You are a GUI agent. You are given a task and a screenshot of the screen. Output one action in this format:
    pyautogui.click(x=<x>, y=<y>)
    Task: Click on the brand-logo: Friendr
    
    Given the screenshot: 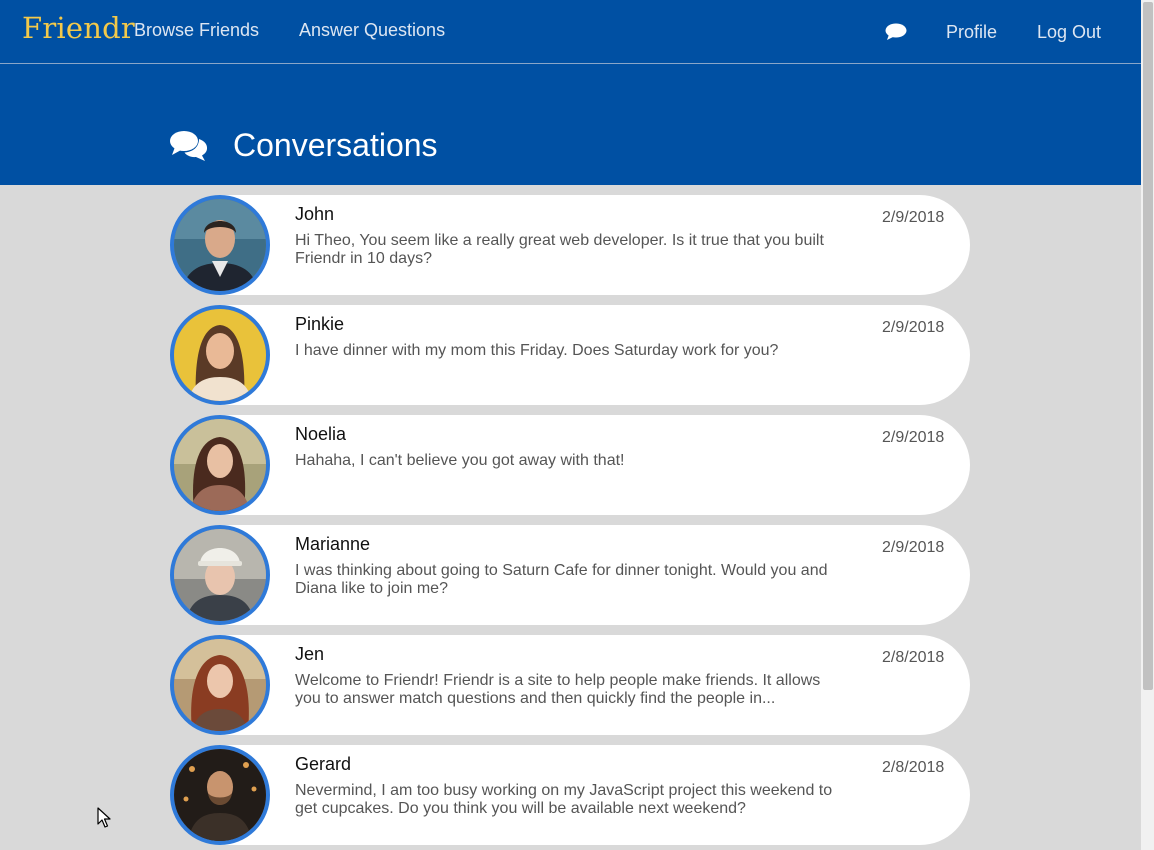 What is the action you would take?
    pyautogui.click(x=78, y=28)
    